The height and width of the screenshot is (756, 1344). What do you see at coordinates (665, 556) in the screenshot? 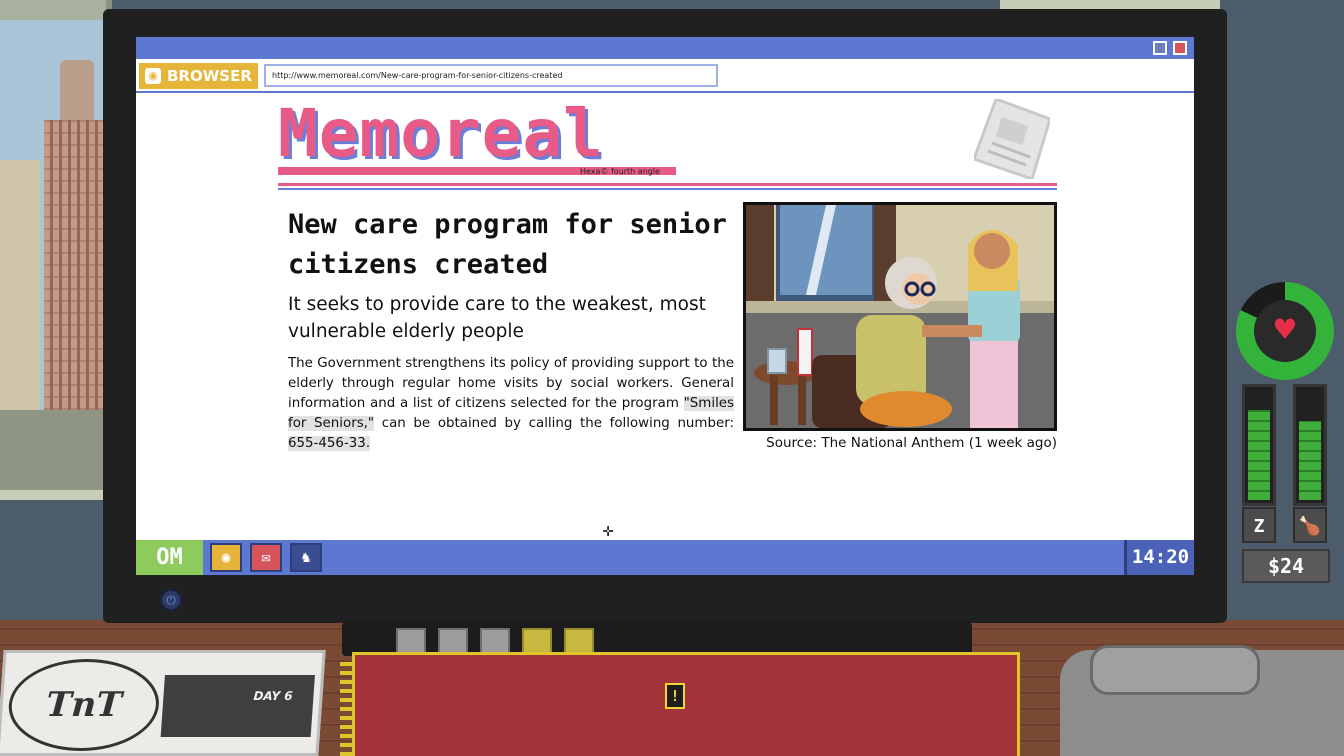
I see `taskbar: OM ◉ ✉ ♞ 14:20` at bounding box center [665, 556].